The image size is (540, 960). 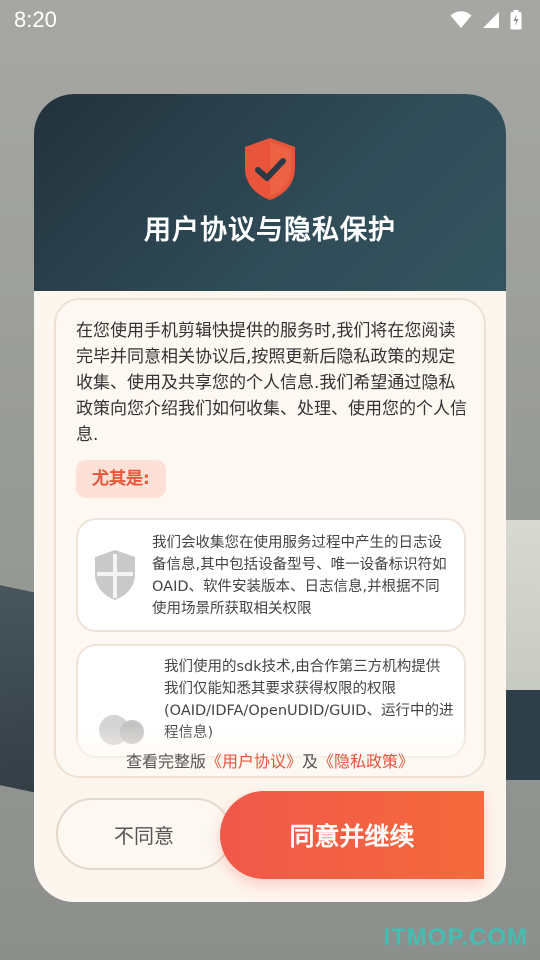 I want to click on user-agreement-link: 《用户协议》, so click(x=254, y=761).